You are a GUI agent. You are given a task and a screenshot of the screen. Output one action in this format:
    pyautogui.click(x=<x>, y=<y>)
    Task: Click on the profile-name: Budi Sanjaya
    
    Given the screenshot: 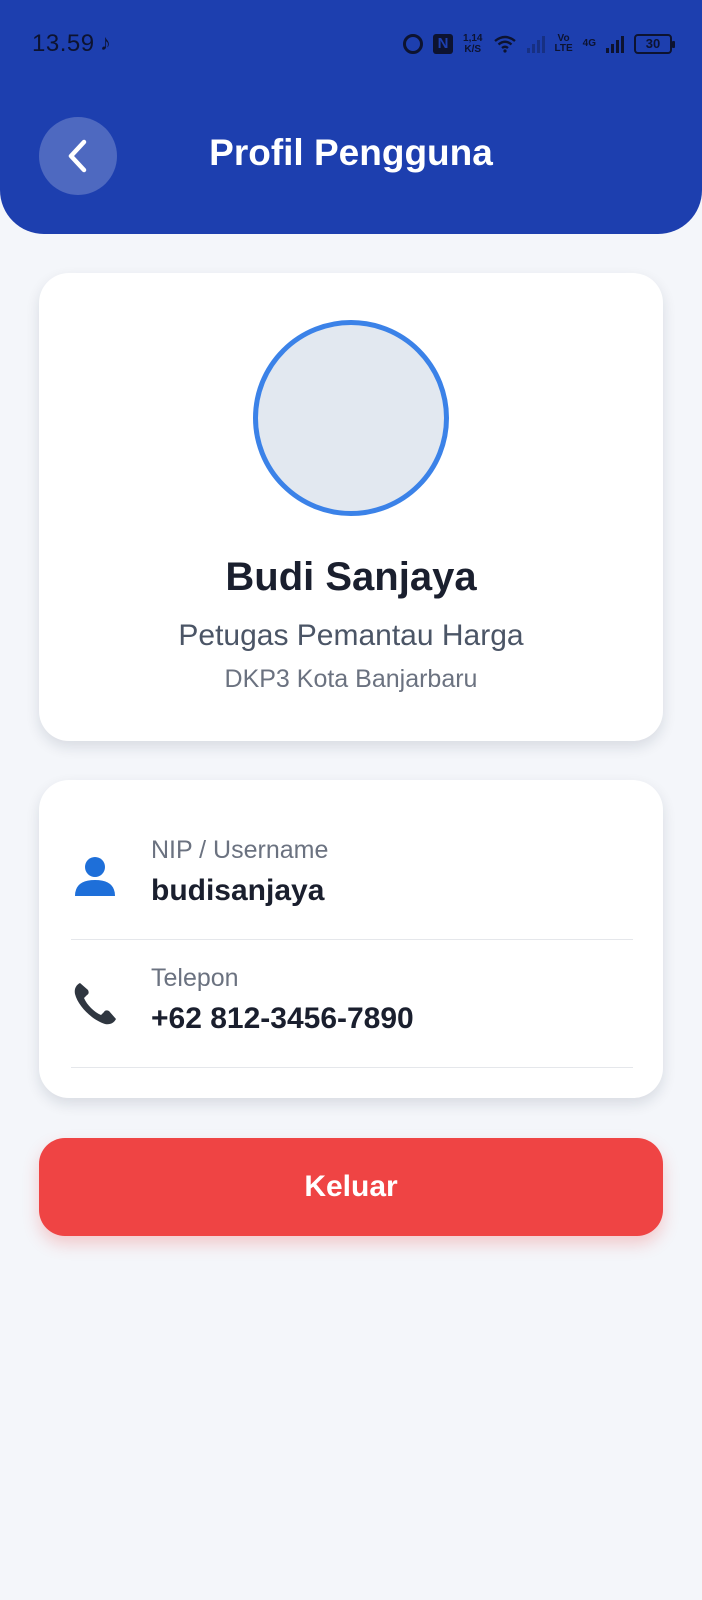 What is the action you would take?
    pyautogui.click(x=351, y=577)
    